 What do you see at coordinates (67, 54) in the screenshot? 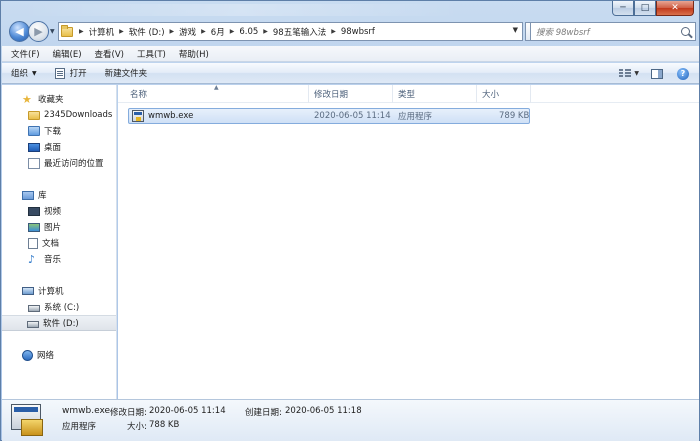
I see `menu-edit: 编辑(E)` at bounding box center [67, 54].